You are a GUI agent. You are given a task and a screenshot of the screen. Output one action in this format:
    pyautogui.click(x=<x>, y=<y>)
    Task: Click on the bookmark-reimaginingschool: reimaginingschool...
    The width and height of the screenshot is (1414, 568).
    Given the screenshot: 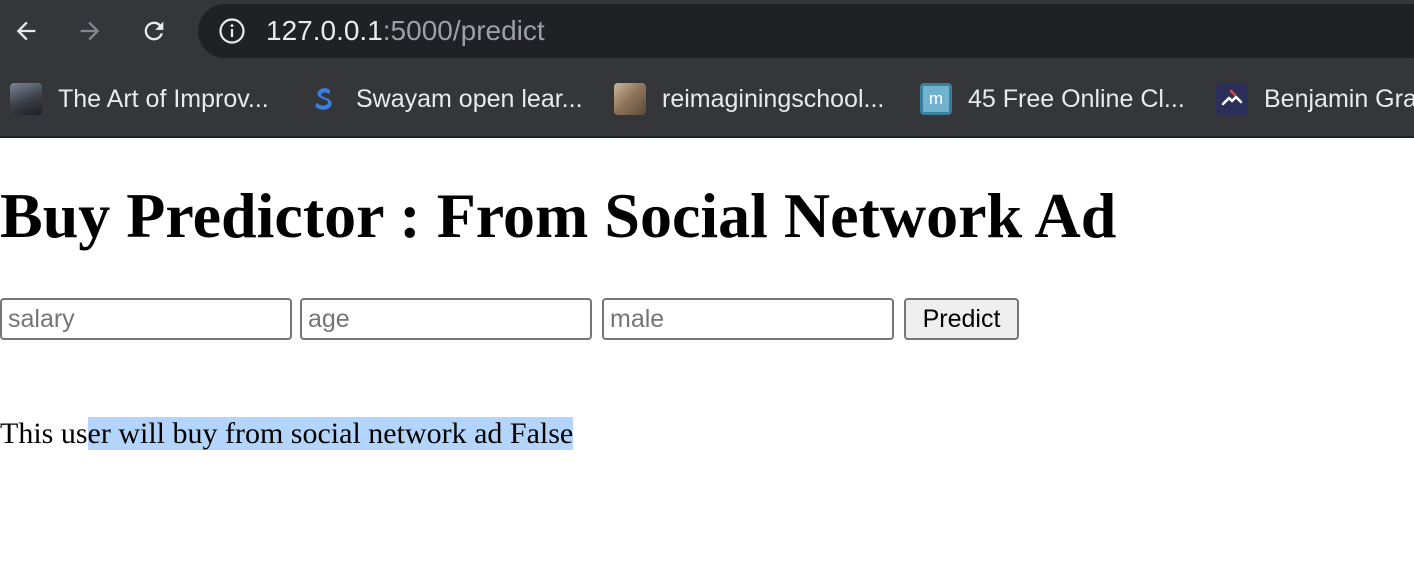 What is the action you would take?
    pyautogui.click(x=749, y=99)
    